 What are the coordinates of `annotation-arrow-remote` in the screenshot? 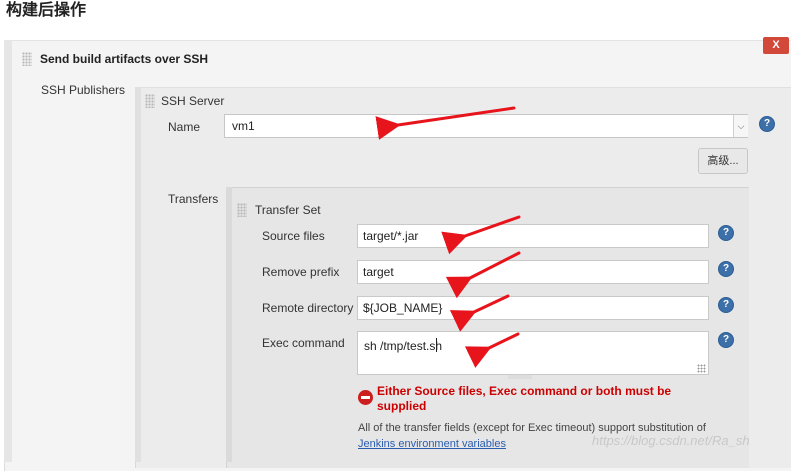 It's located at (479, 313).